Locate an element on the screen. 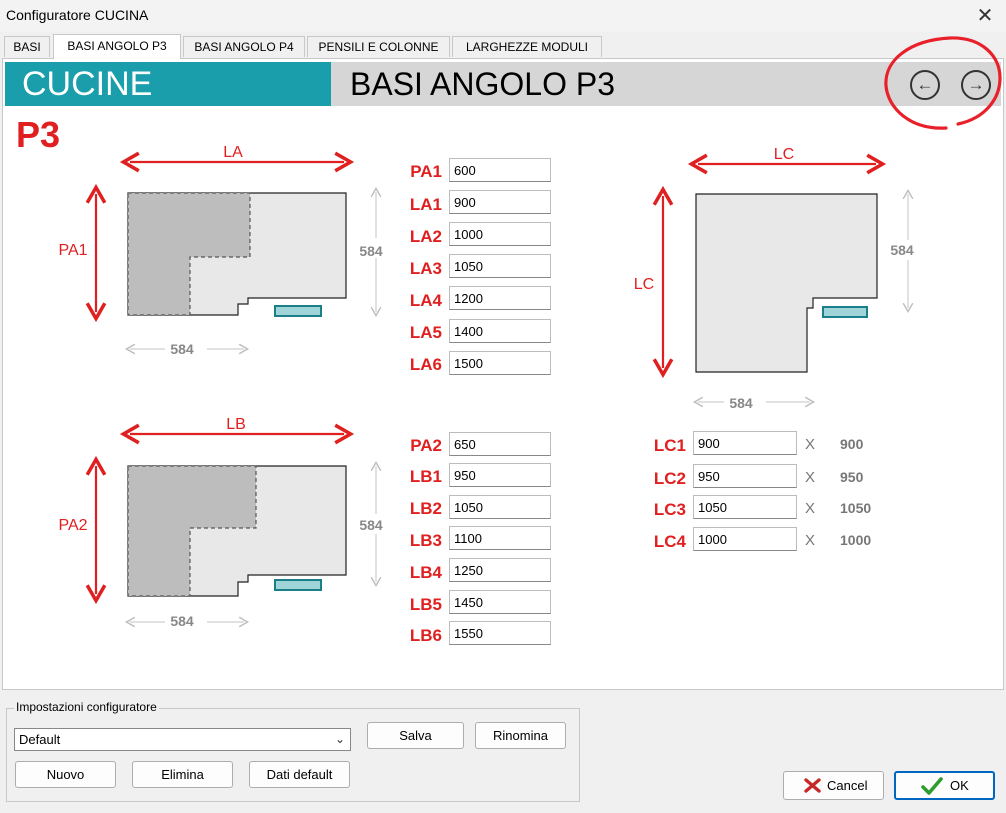 The width and height of the screenshot is (1006, 813). check-icon is located at coordinates (932, 788).